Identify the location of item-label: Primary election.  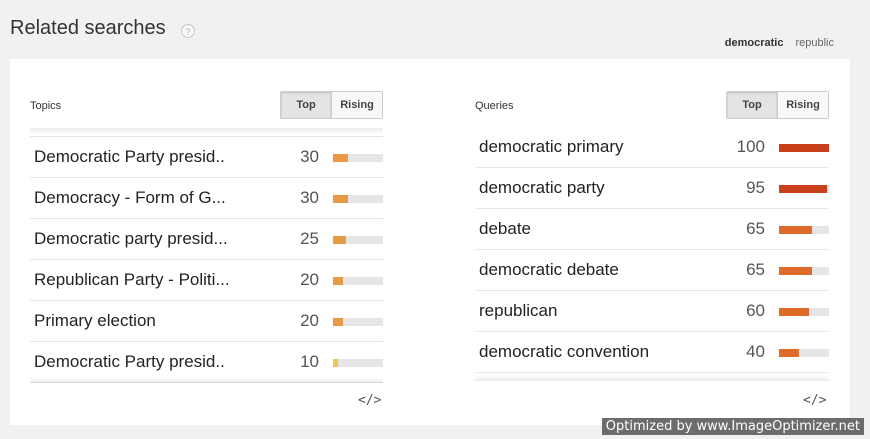
(95, 320).